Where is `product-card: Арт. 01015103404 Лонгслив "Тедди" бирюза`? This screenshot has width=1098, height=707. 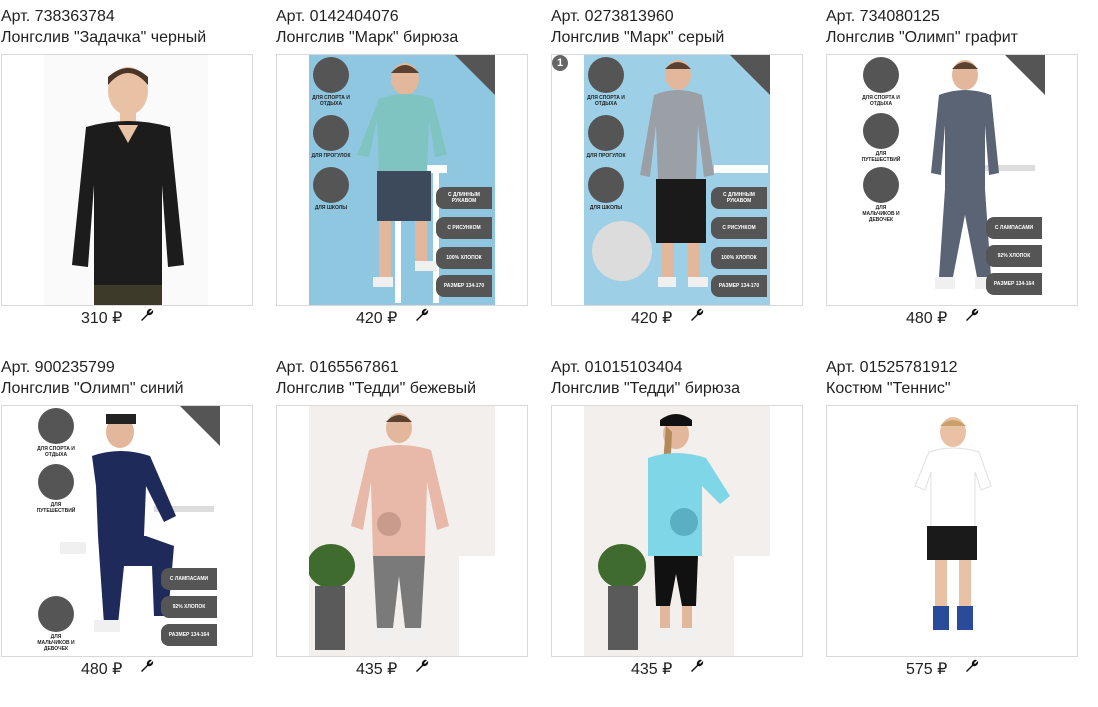
product-card: Арт. 01015103404 Лонгслив "Тедди" бирюза is located at coordinates (677, 517).